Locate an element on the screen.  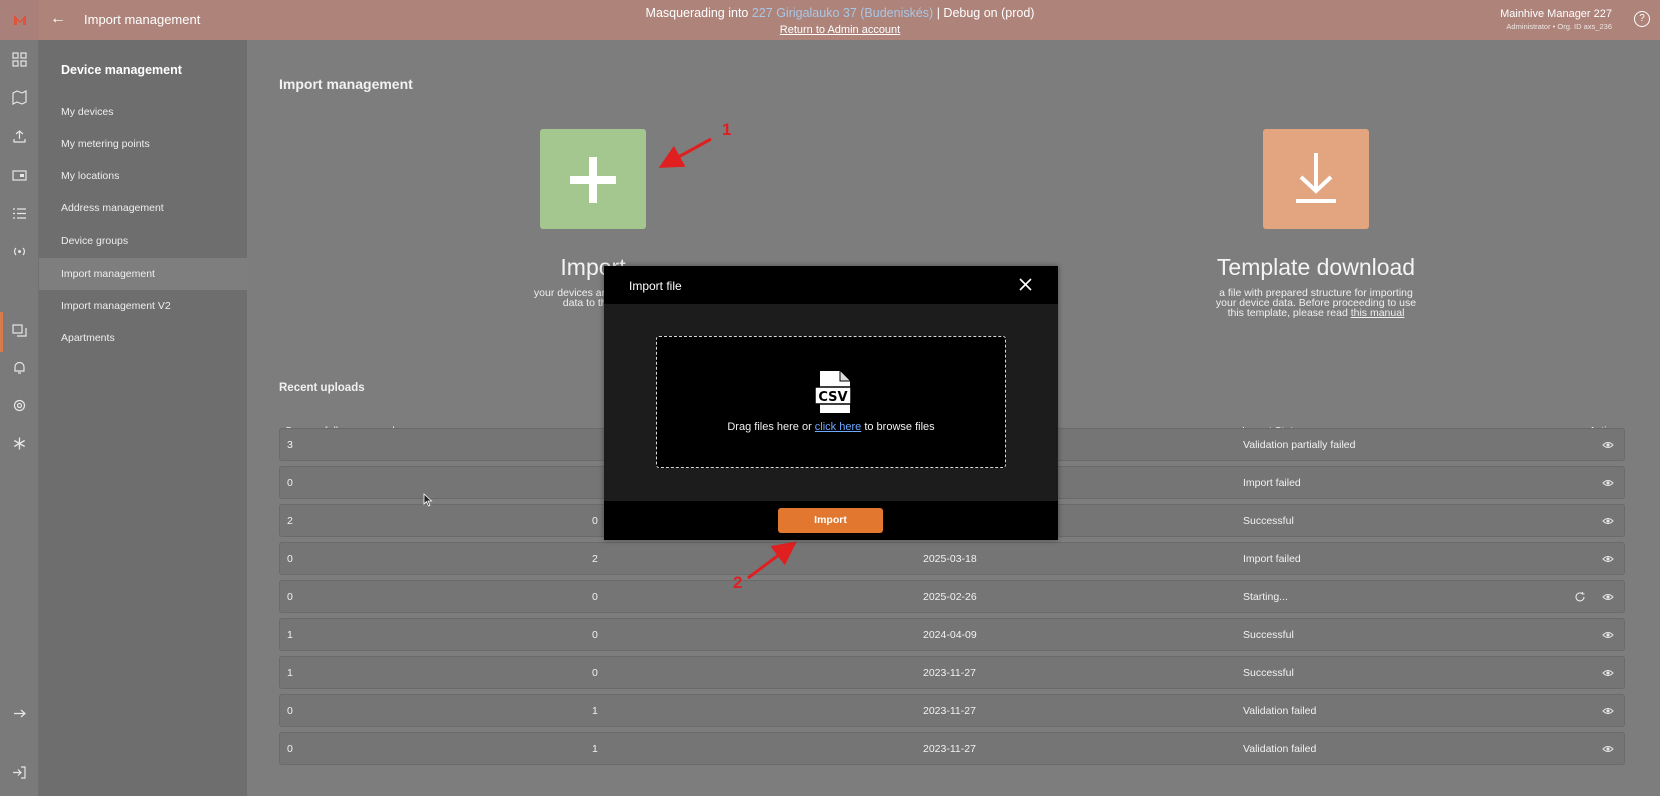
csv-label: CSV is located at coordinates (832, 397).